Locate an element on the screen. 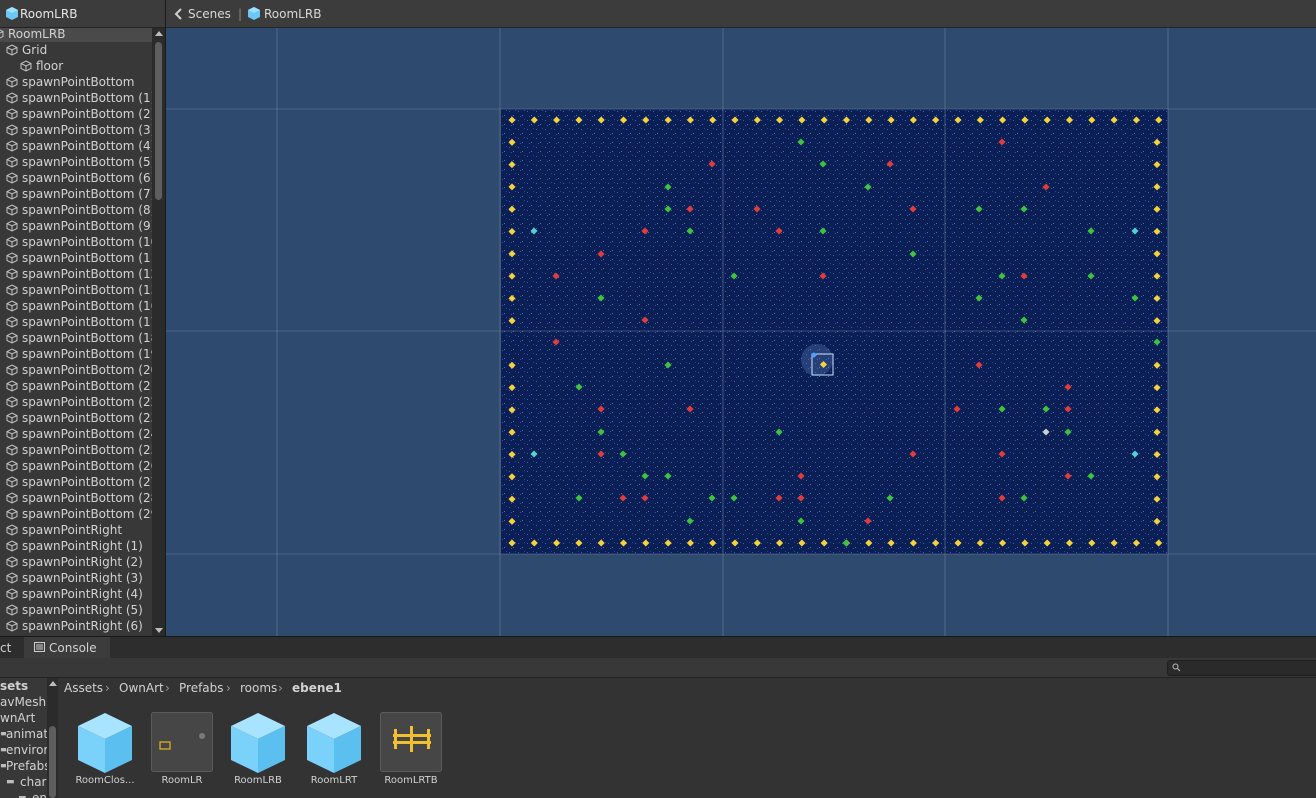 This screenshot has height=798, width=1316. hierarchy-item: spawnPointBottom (6) is located at coordinates (76, 178).